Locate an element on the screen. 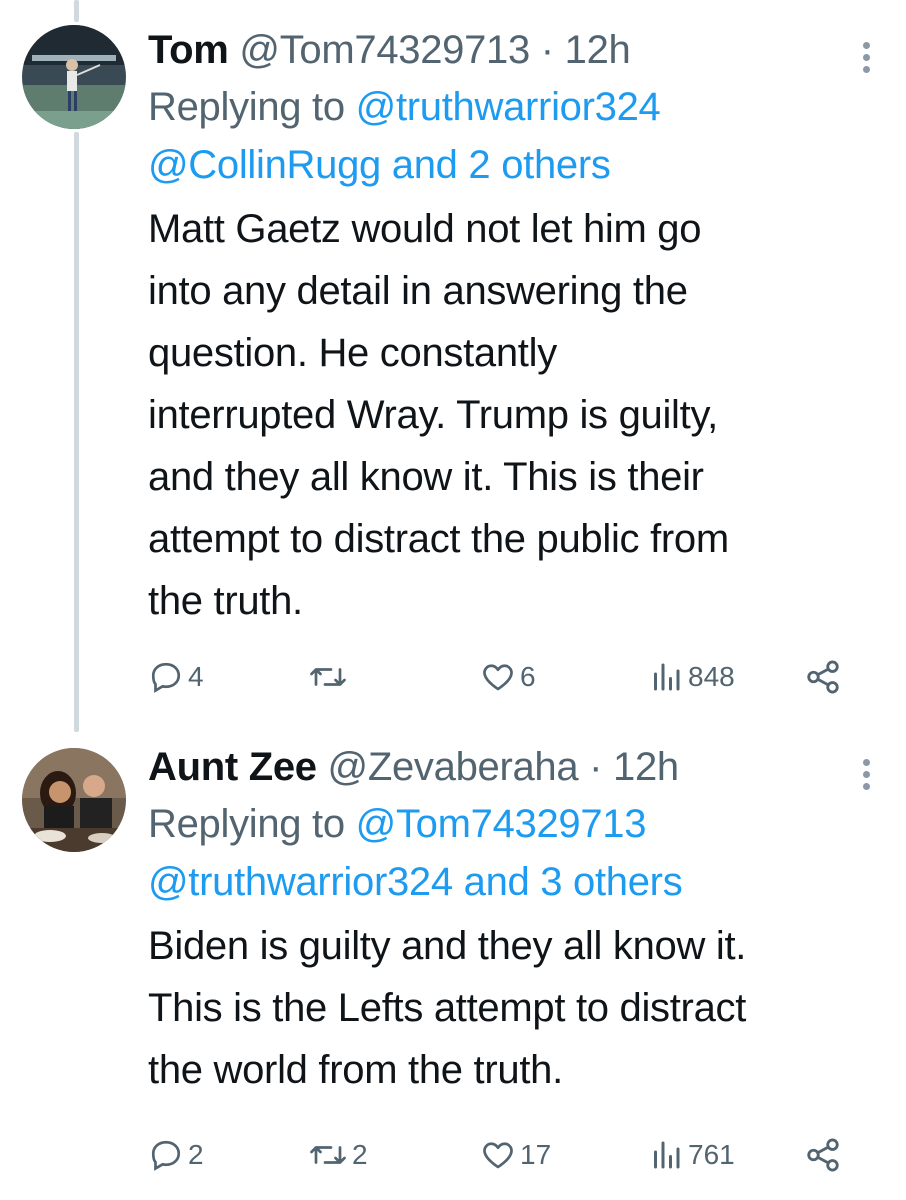 Image resolution: width=906 pixels, height=1200 pixels. tweet-text-line: interrupted Wray. Trump is guilty, is located at coordinates (433, 415).